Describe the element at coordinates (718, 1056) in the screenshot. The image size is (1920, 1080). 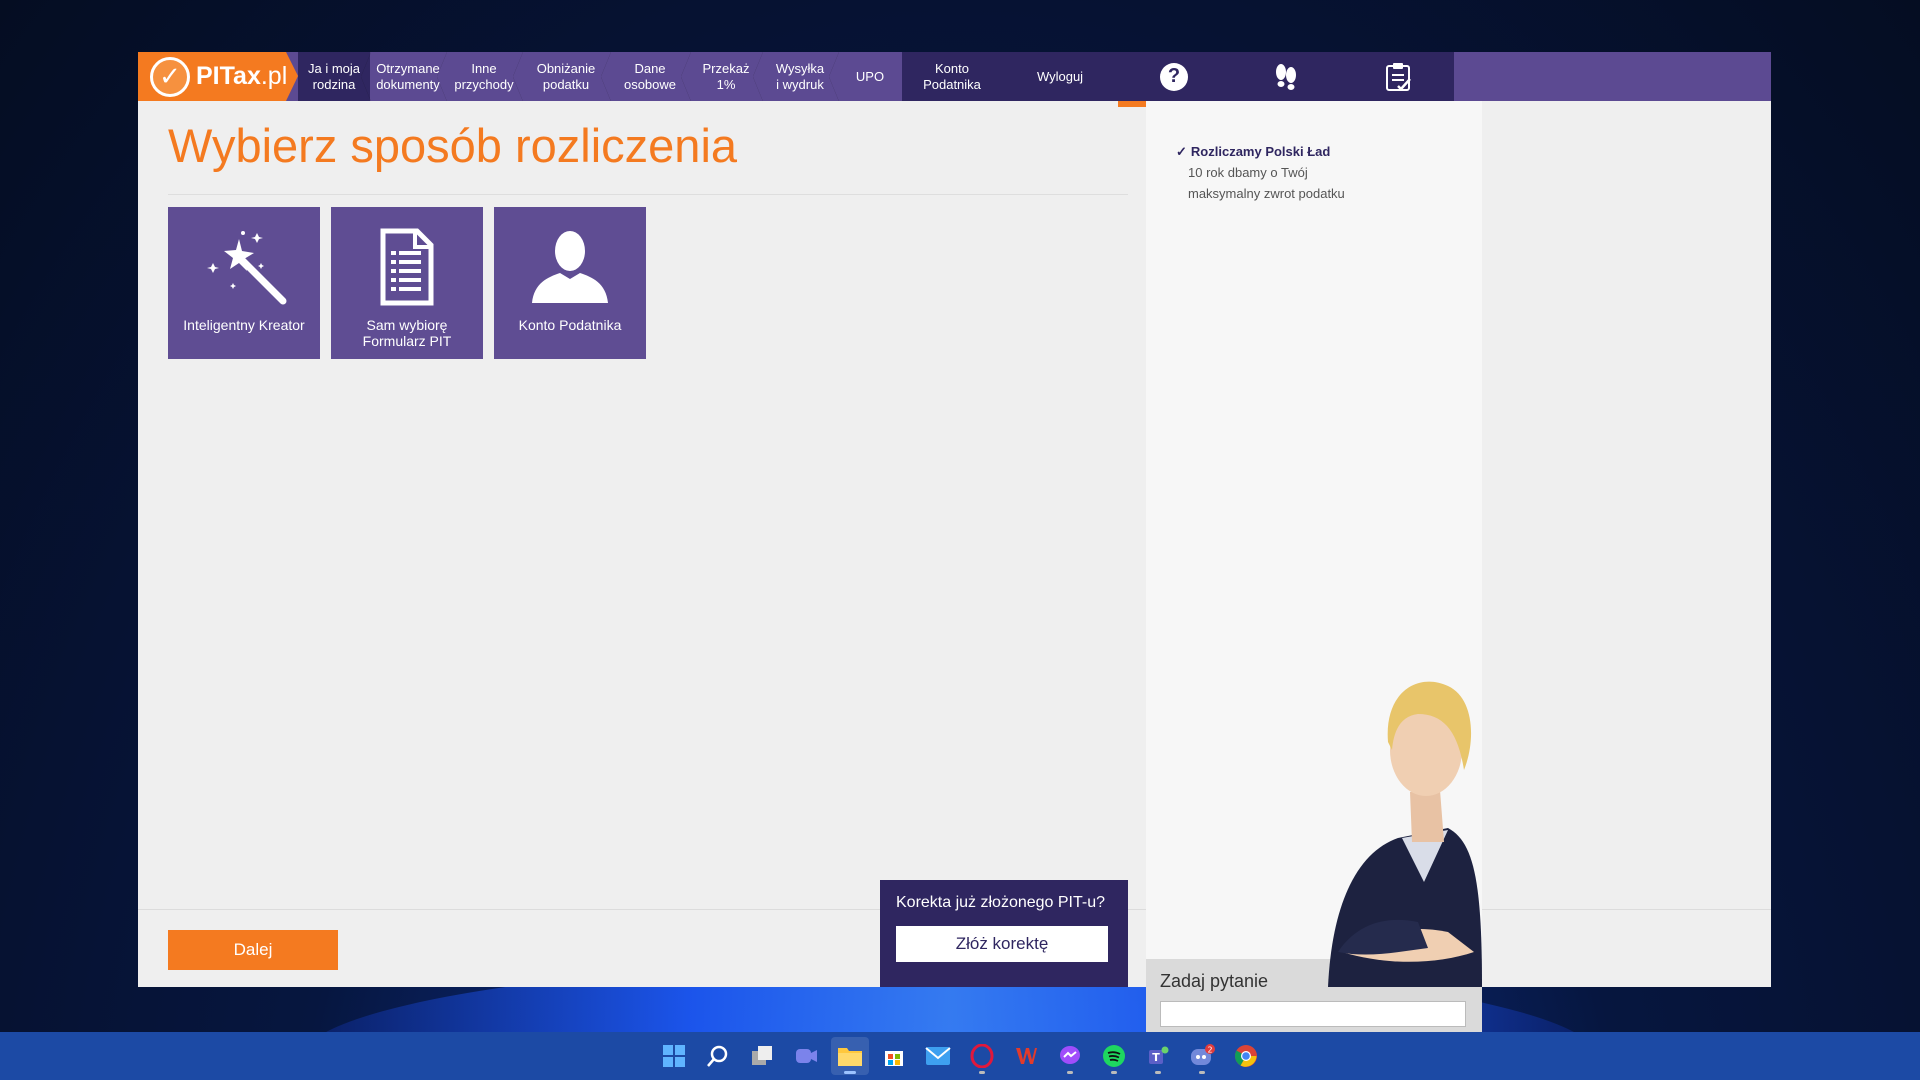
I see `search-icon` at that location.